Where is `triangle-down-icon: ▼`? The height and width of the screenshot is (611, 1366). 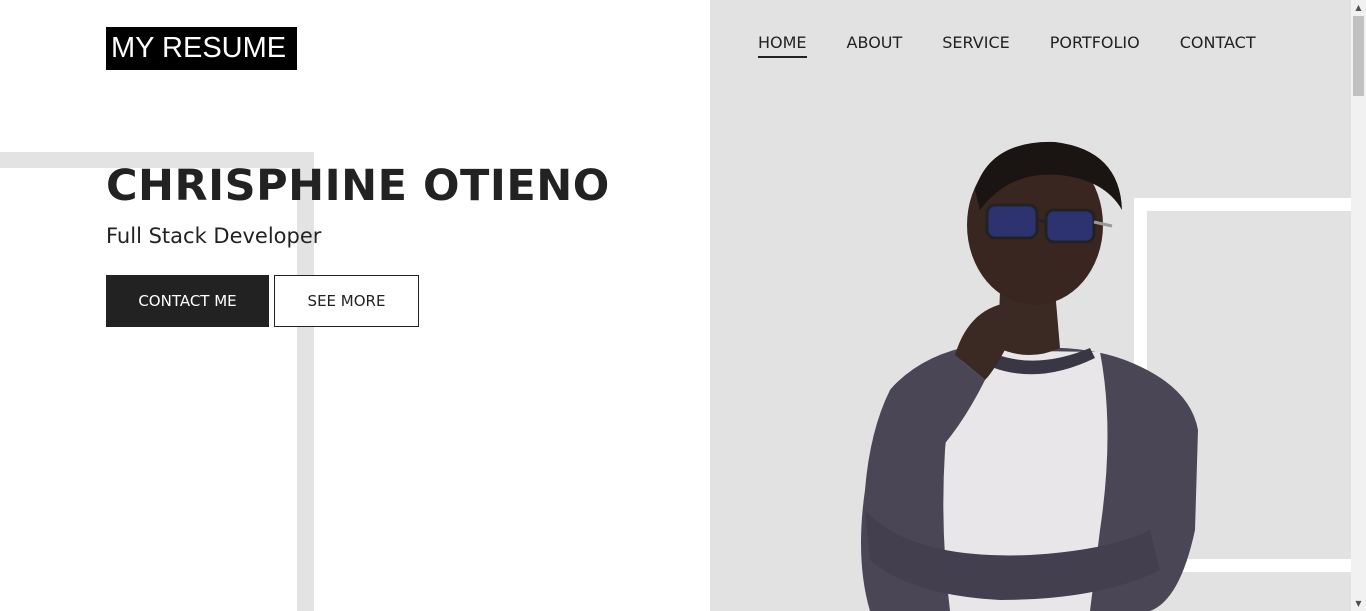
triangle-down-icon: ▼ is located at coordinates (1358, 603).